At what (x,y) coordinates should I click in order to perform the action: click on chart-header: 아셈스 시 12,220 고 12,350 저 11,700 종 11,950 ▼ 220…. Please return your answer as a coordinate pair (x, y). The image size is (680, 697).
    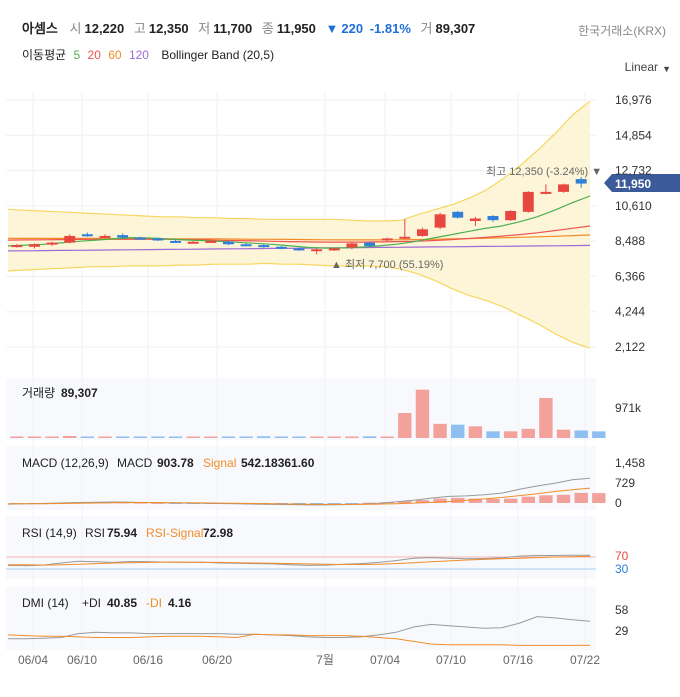
    Looking at the image, I should click on (340, 40).